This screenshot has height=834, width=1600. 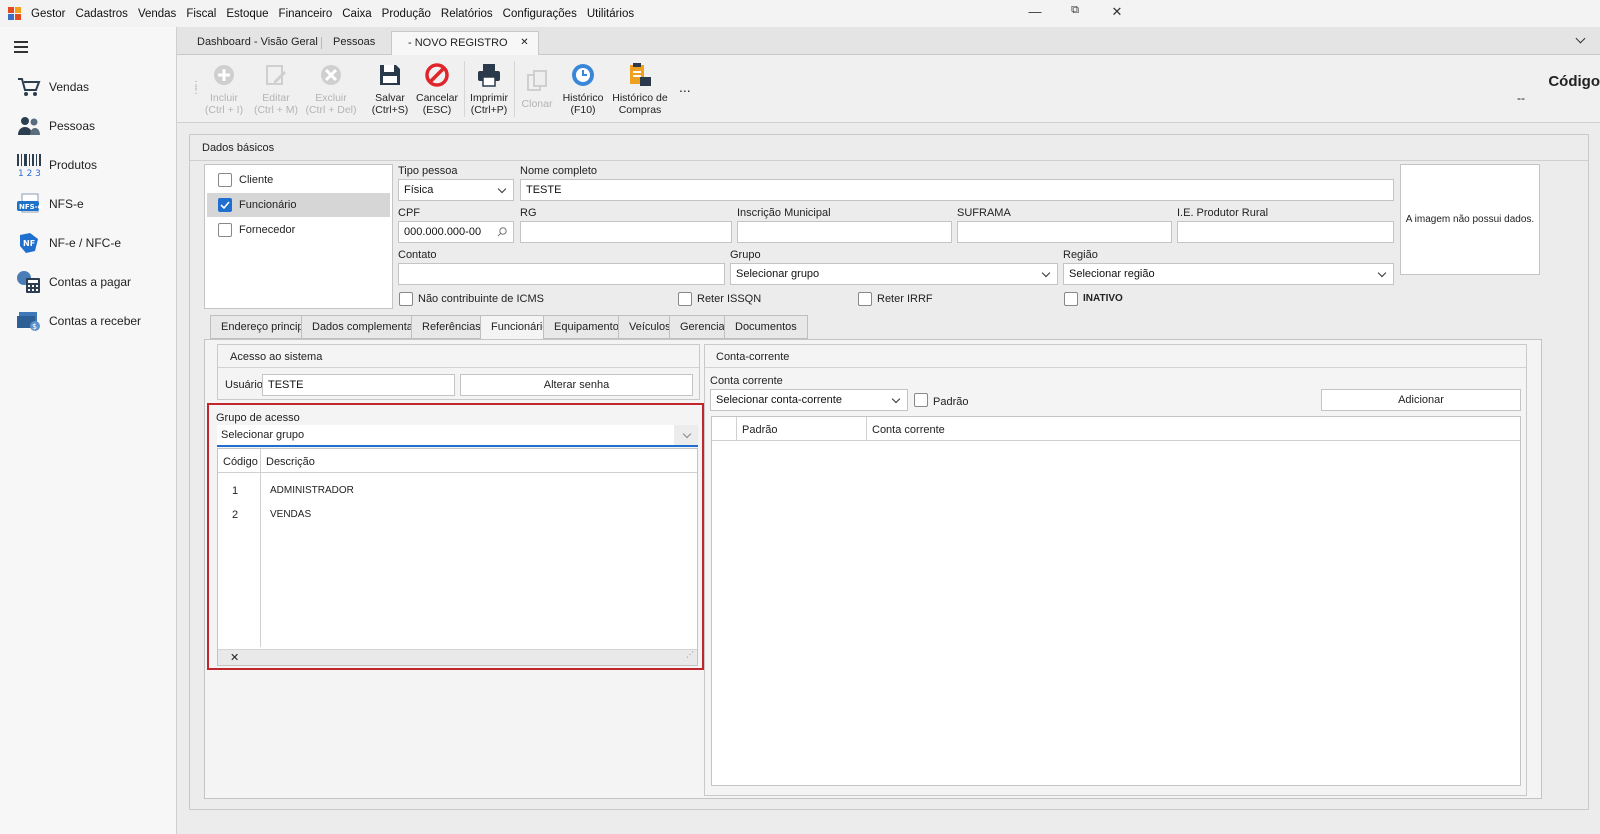 What do you see at coordinates (257, 43) in the screenshot?
I see `tab-dashboard: Dashboard - Visão Geral` at bounding box center [257, 43].